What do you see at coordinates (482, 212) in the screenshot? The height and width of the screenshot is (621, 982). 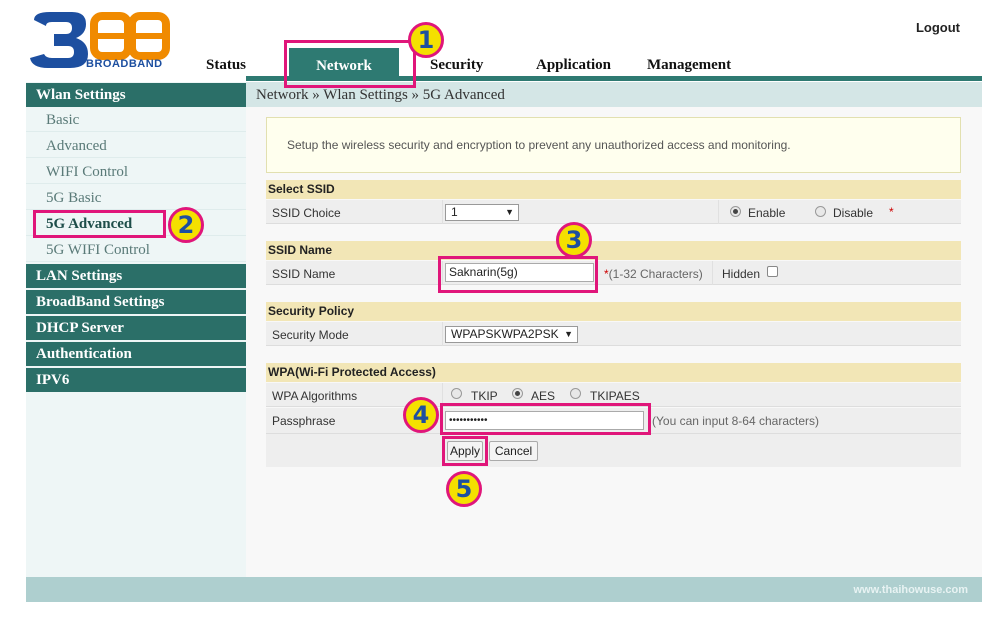 I see `ssid-choice-select: 1 ▼` at bounding box center [482, 212].